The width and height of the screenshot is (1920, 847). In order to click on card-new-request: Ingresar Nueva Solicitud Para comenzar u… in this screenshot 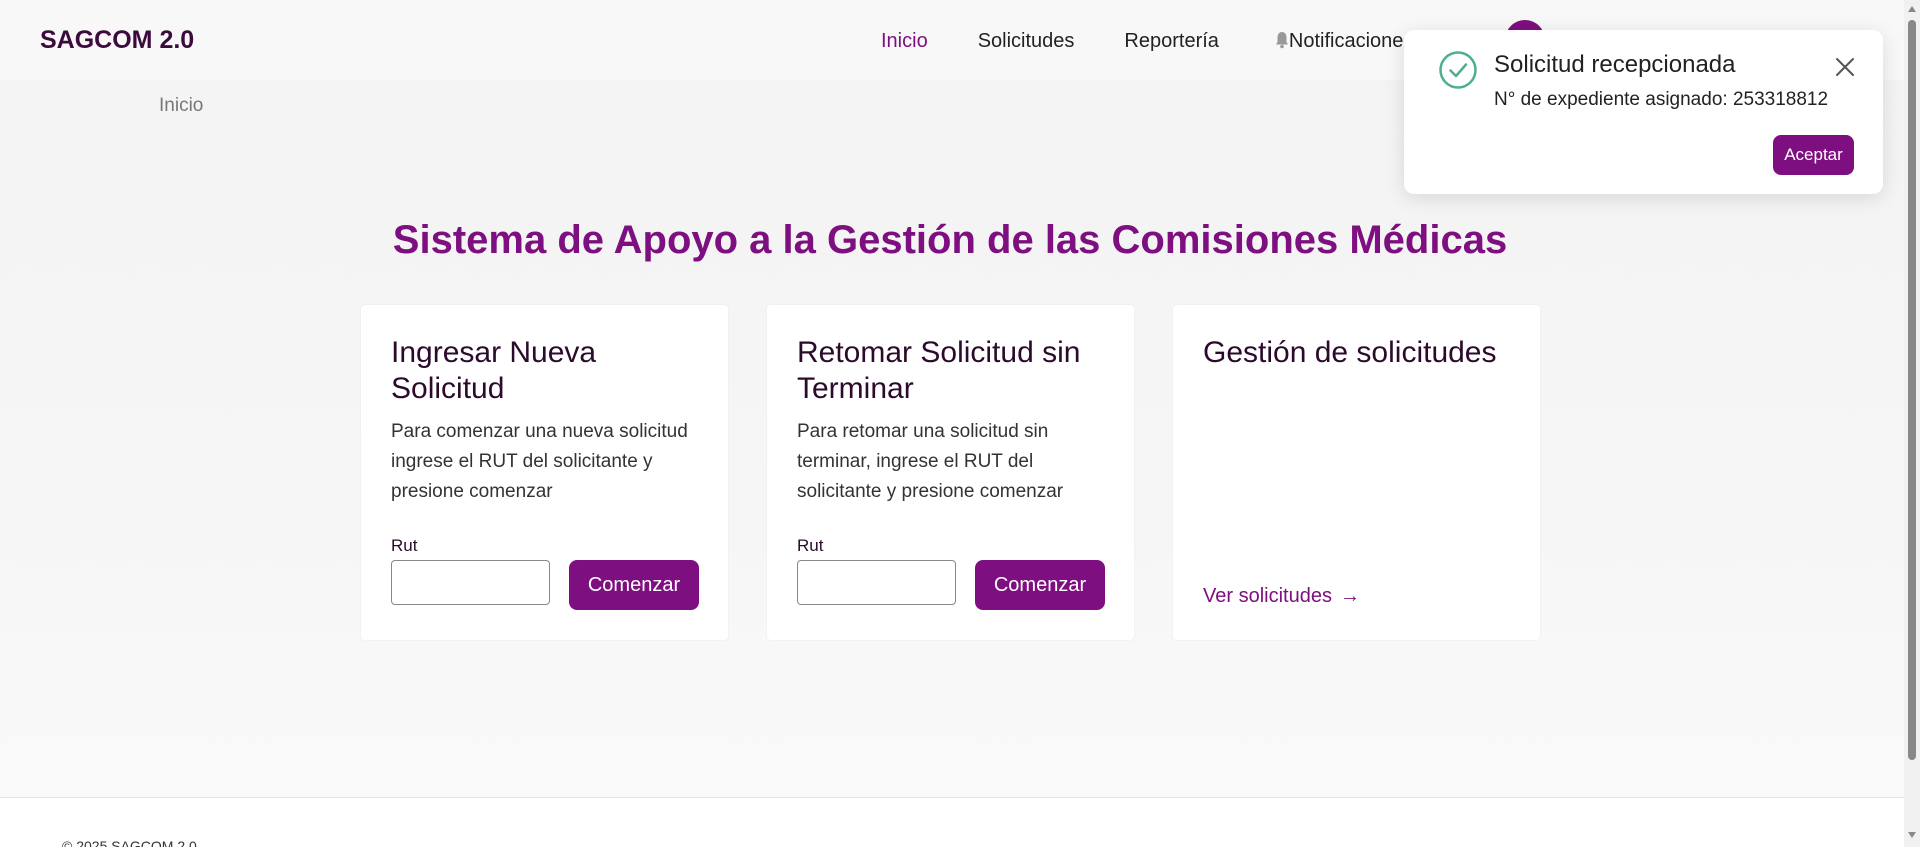, I will do `click(544, 472)`.